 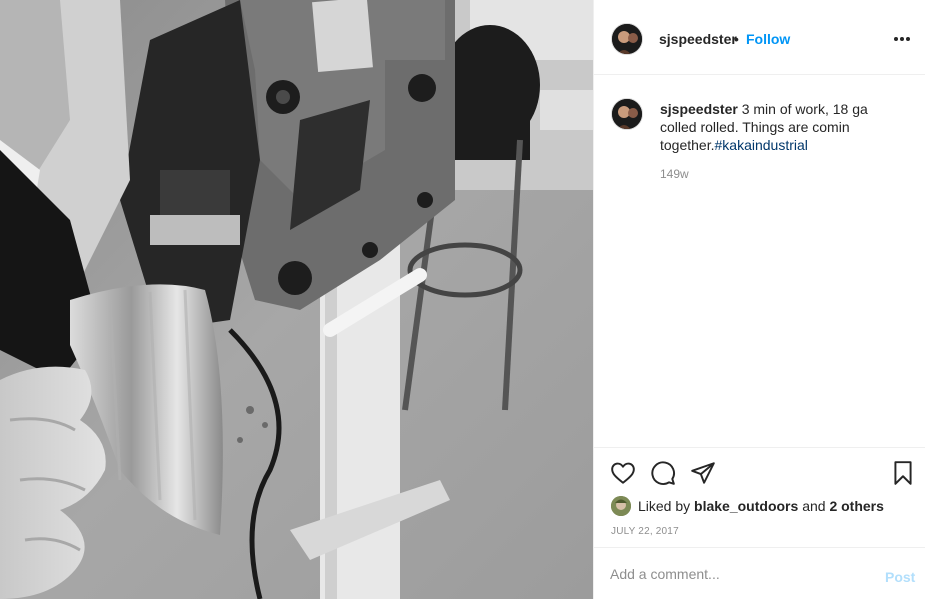 I want to click on author-avatar, so click(x=627, y=39).